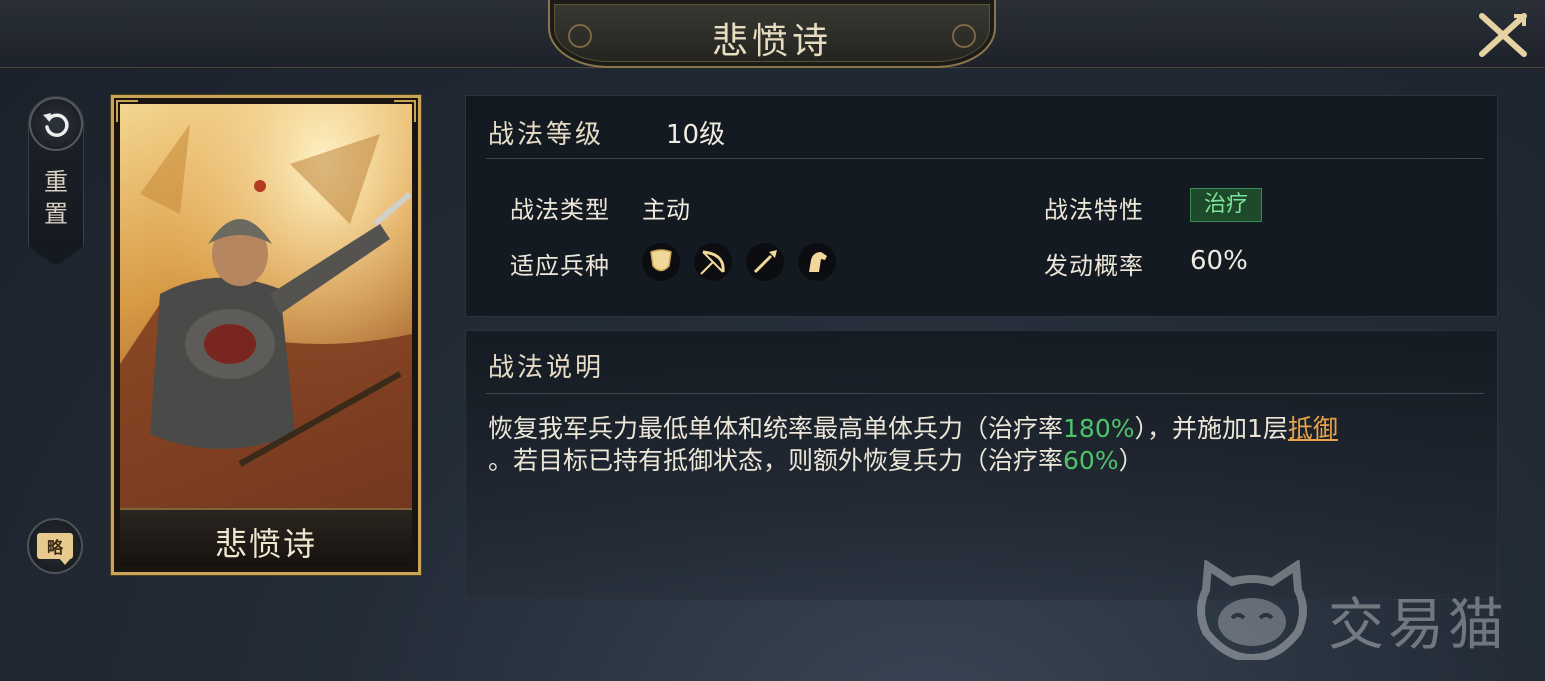  I want to click on description-part: ）, so click(1131, 460).